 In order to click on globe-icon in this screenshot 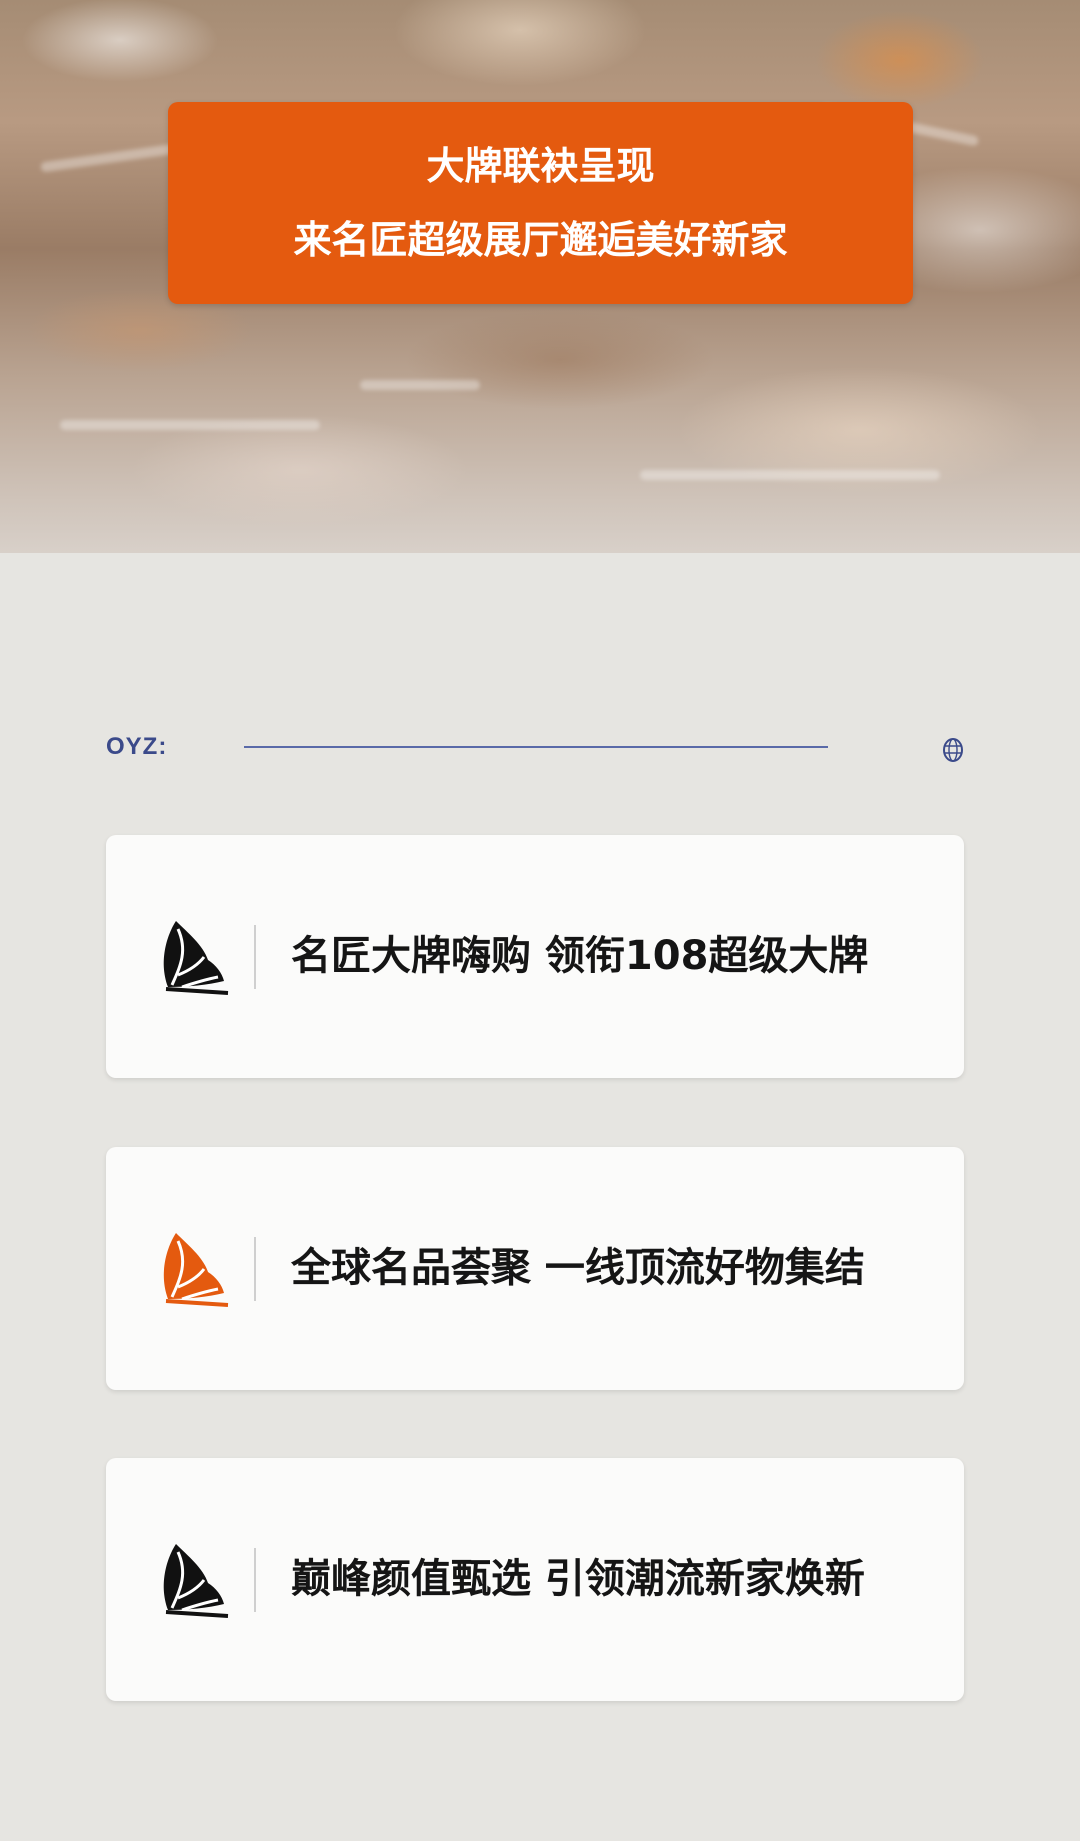, I will do `click(953, 750)`.